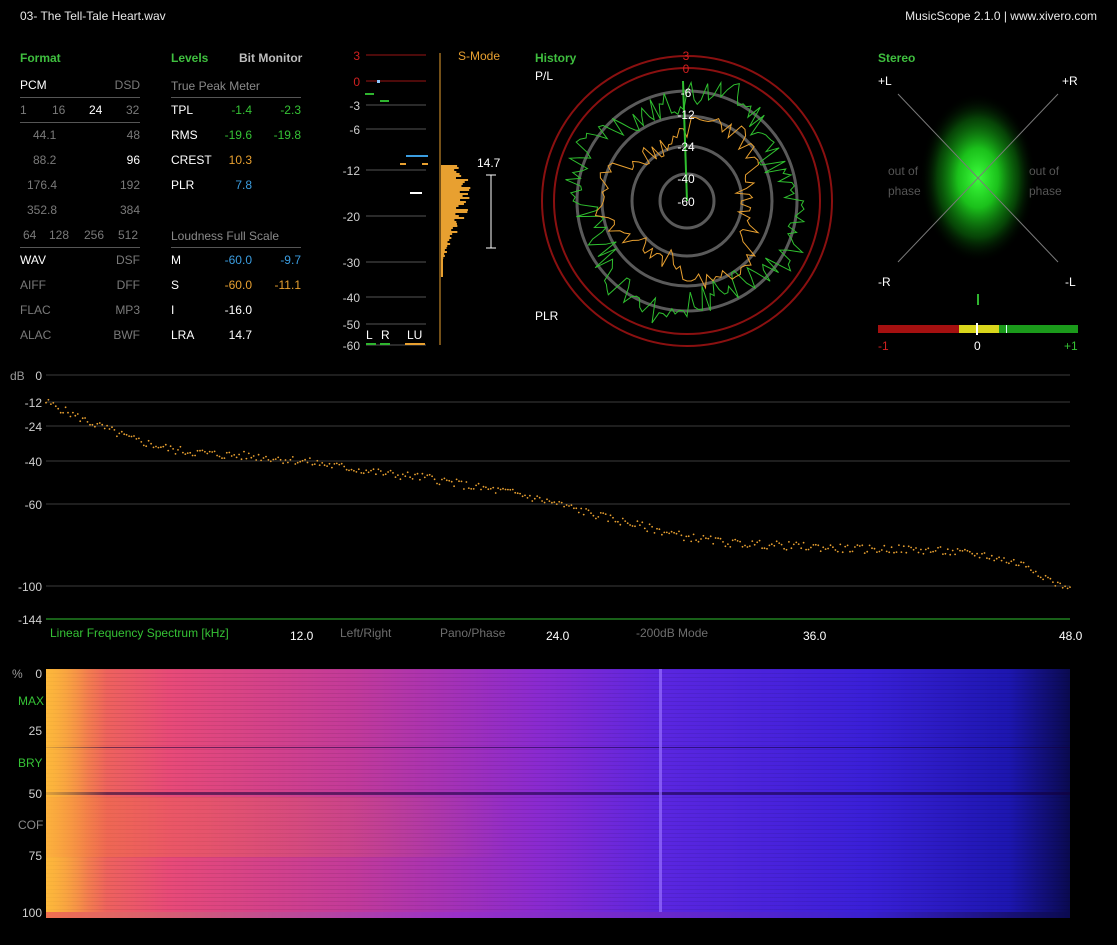 The image size is (1117, 945). I want to click on corr-label-0: 0, so click(977, 346).